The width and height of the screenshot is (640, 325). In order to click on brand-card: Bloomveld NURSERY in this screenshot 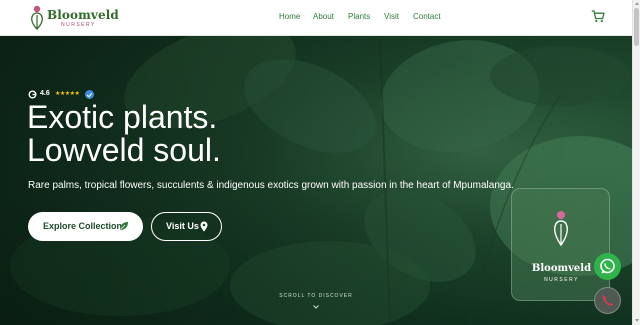, I will do `click(560, 244)`.